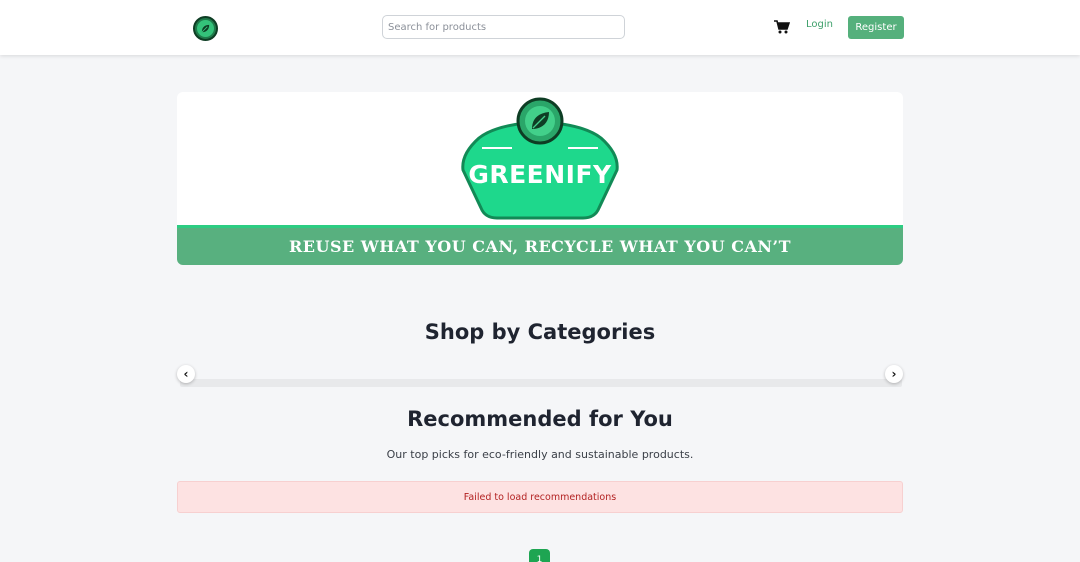 This screenshot has height=562, width=1080. What do you see at coordinates (894, 374) in the screenshot?
I see `chevron-right-icon: ›` at bounding box center [894, 374].